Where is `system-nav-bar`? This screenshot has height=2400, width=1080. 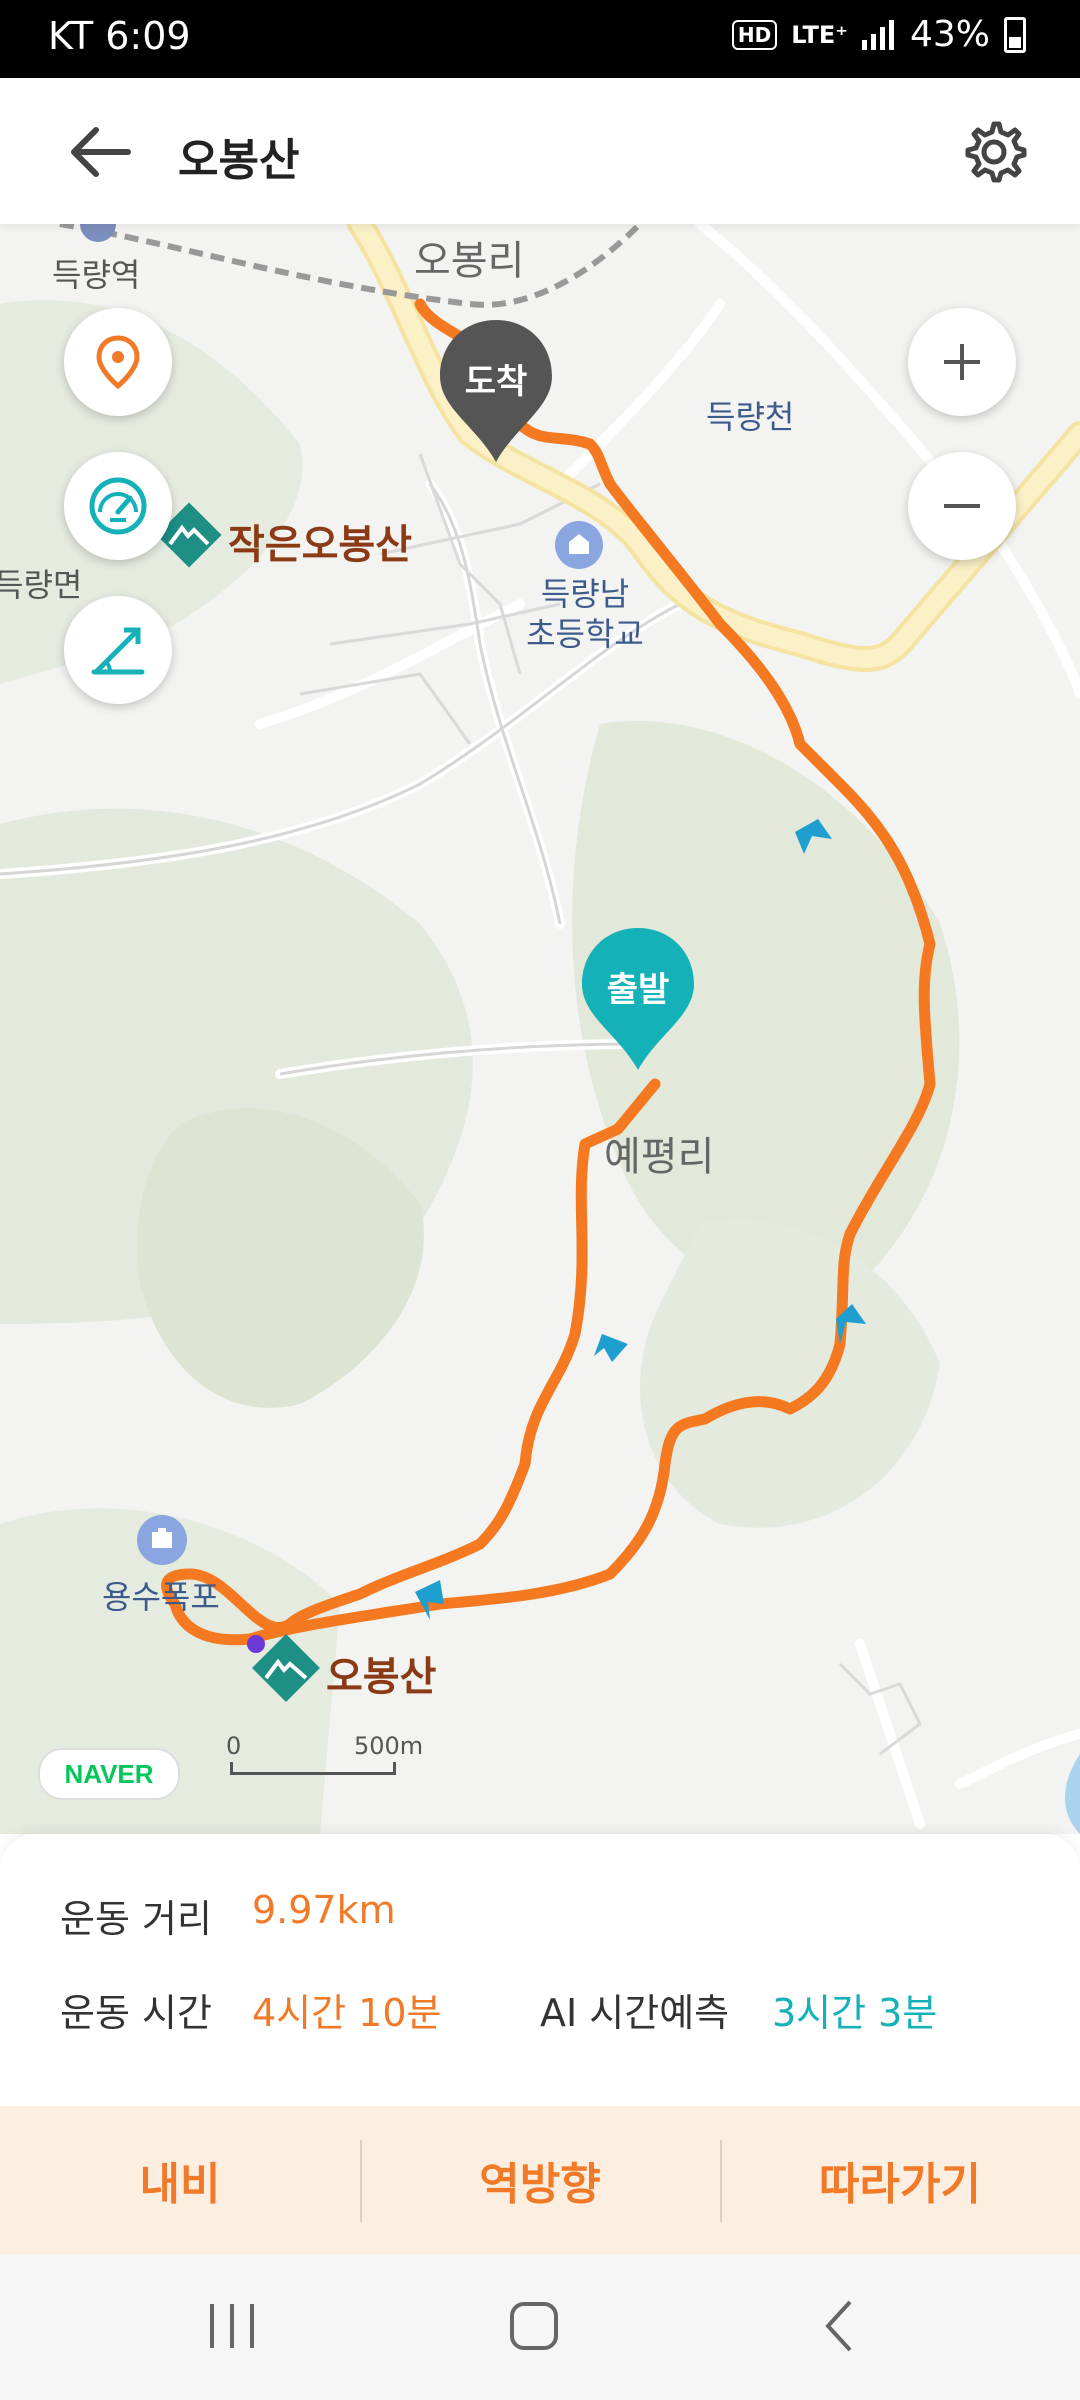
system-nav-bar is located at coordinates (540, 2327).